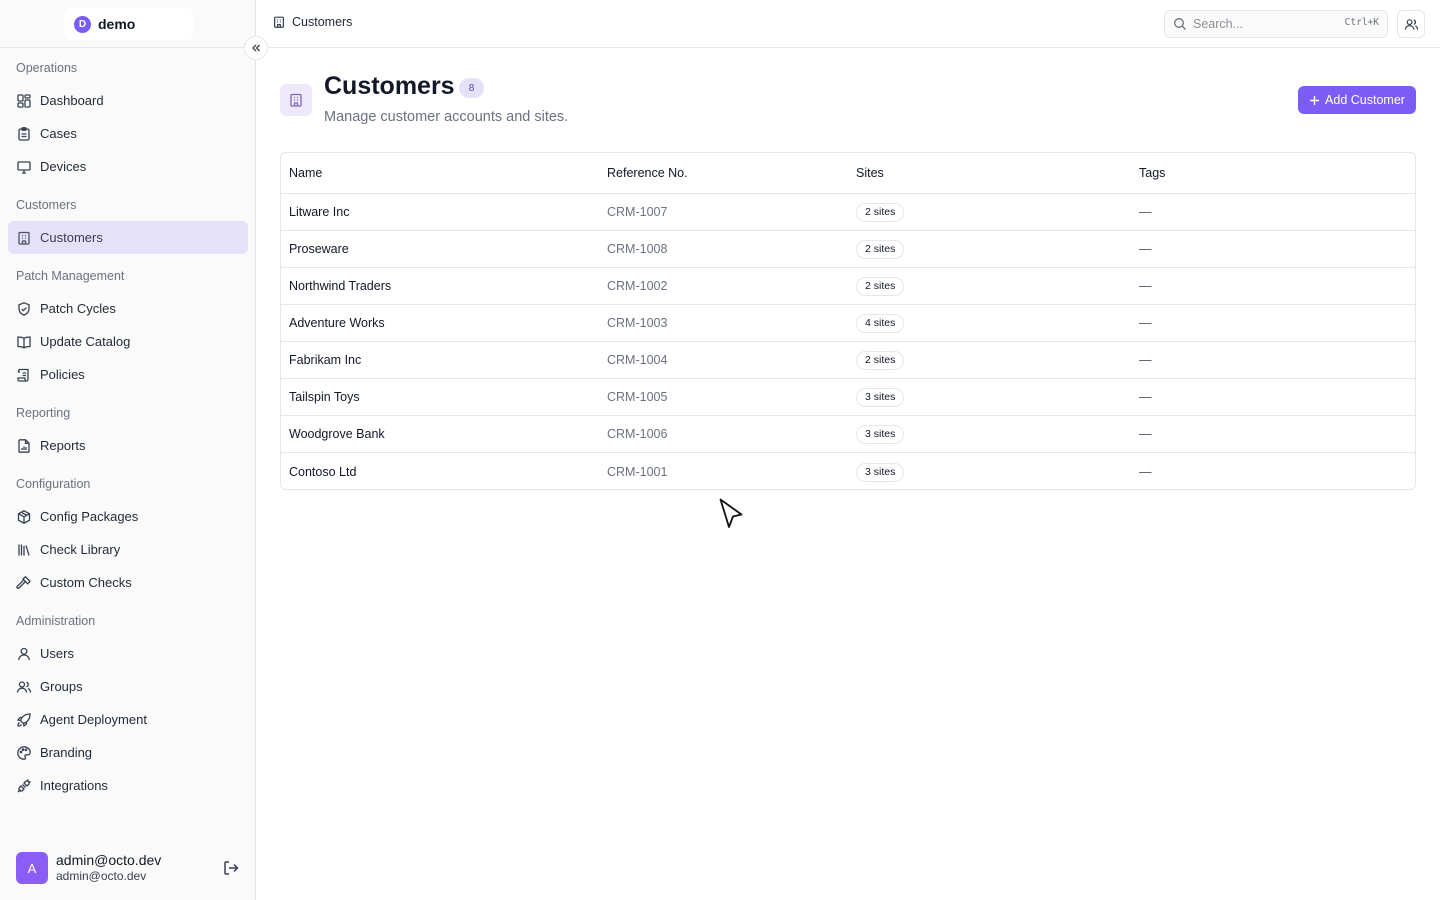 This screenshot has width=1440, height=900. I want to click on table-row: Litware Inc CRM-1007 2 sites —, so click(848, 212).